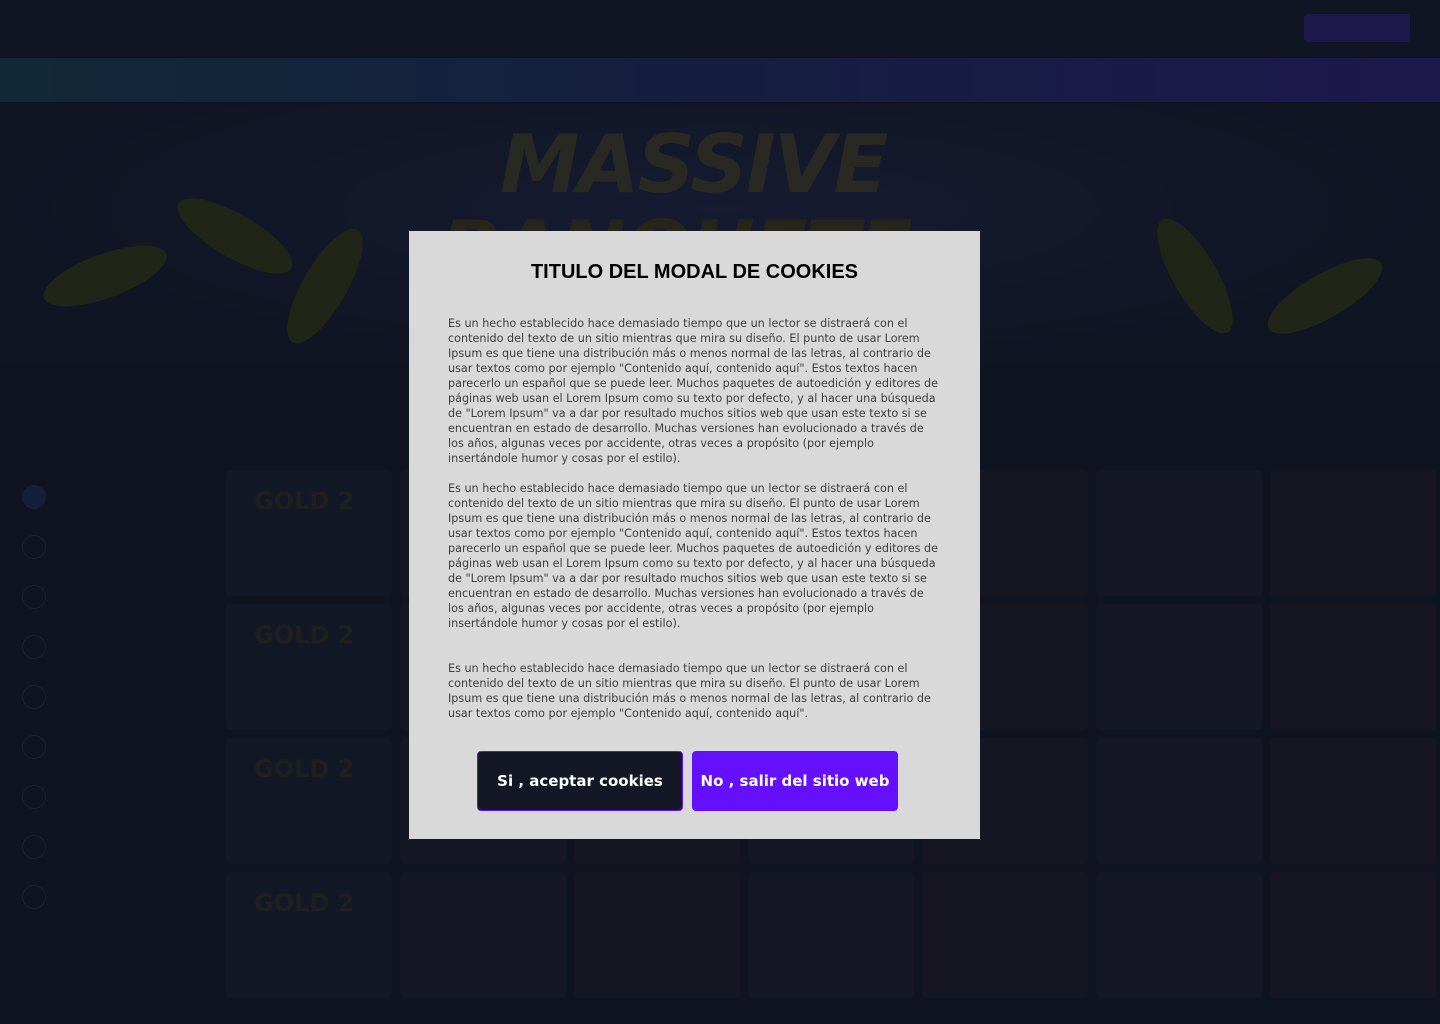 The width and height of the screenshot is (1440, 1024). What do you see at coordinates (795, 781) in the screenshot?
I see `leave-site-button: No , salir del sitio web` at bounding box center [795, 781].